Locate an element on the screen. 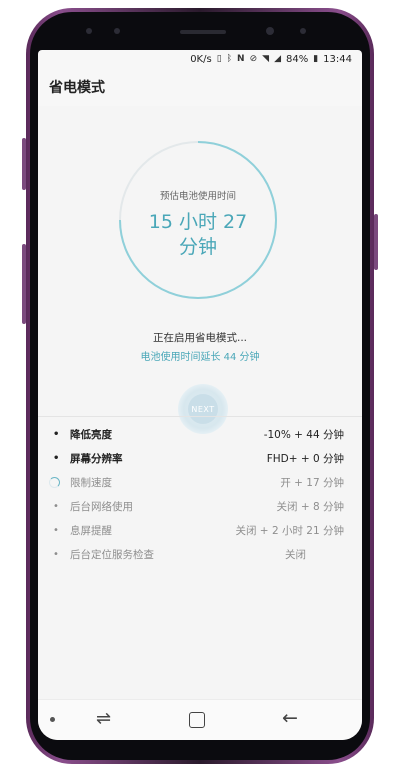  earpiece-speaker is located at coordinates (203, 32).